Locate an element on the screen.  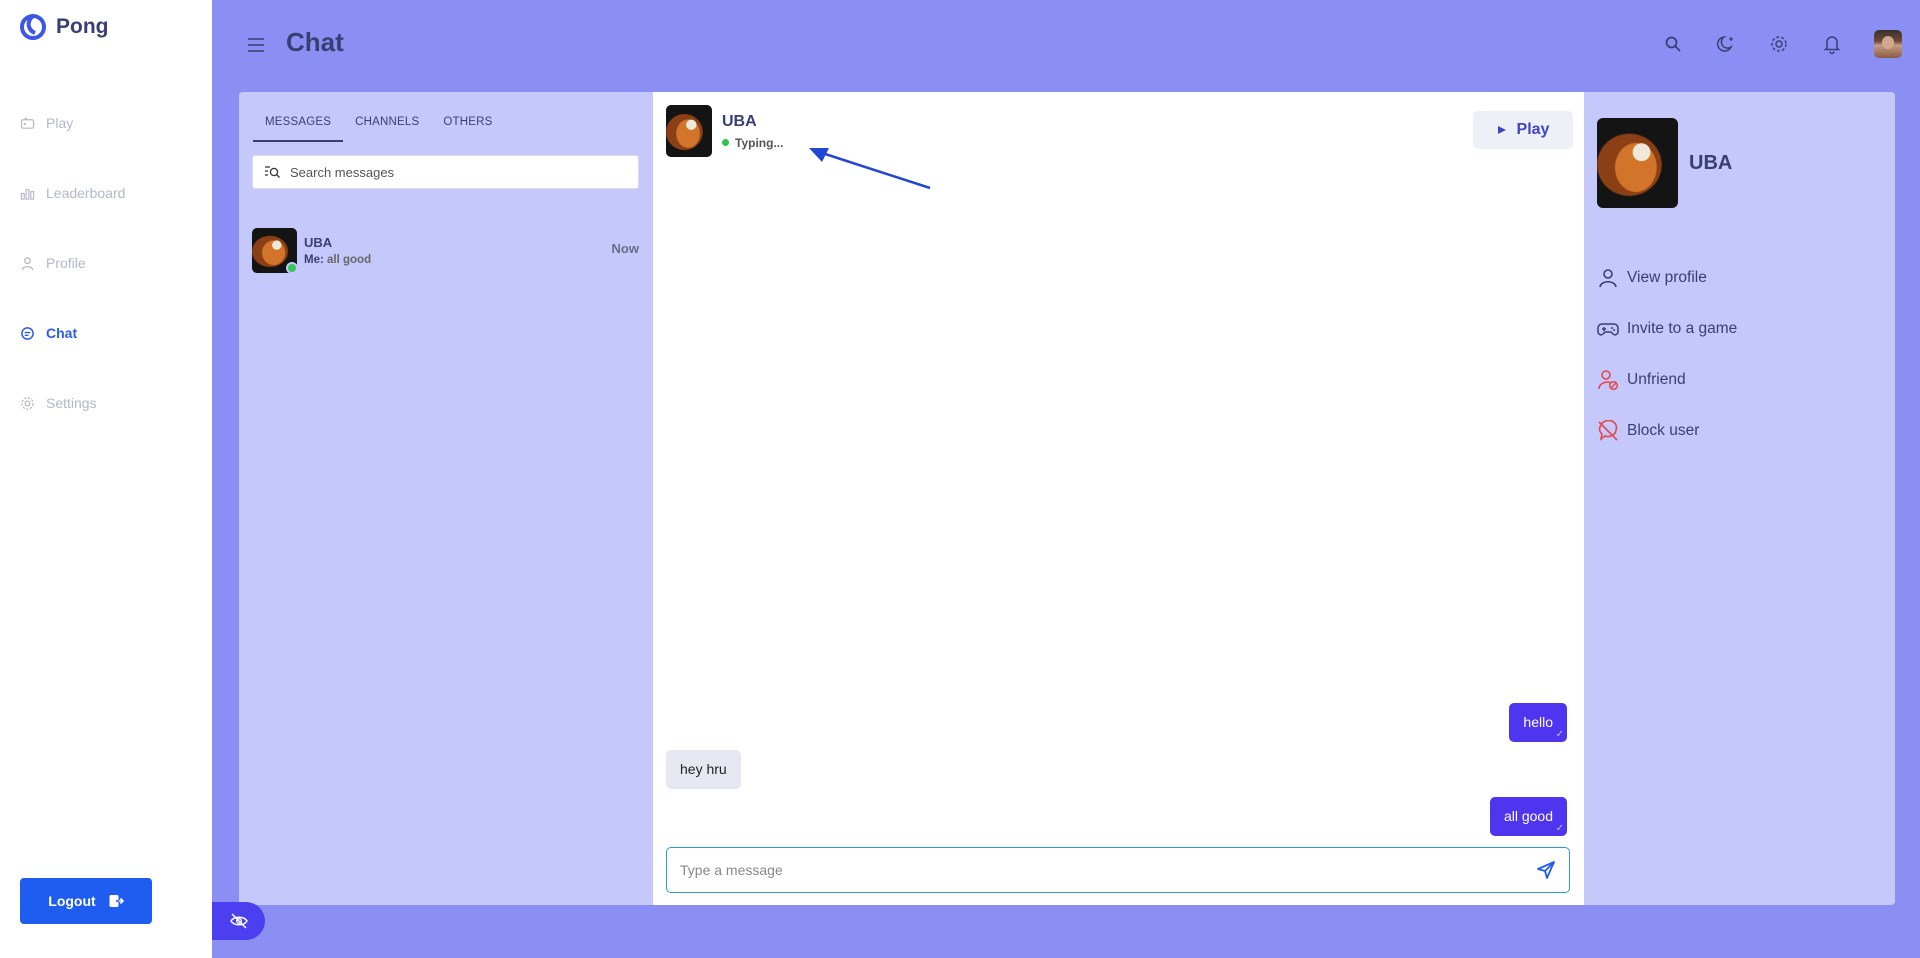
menu-icon is located at coordinates (256, 45).